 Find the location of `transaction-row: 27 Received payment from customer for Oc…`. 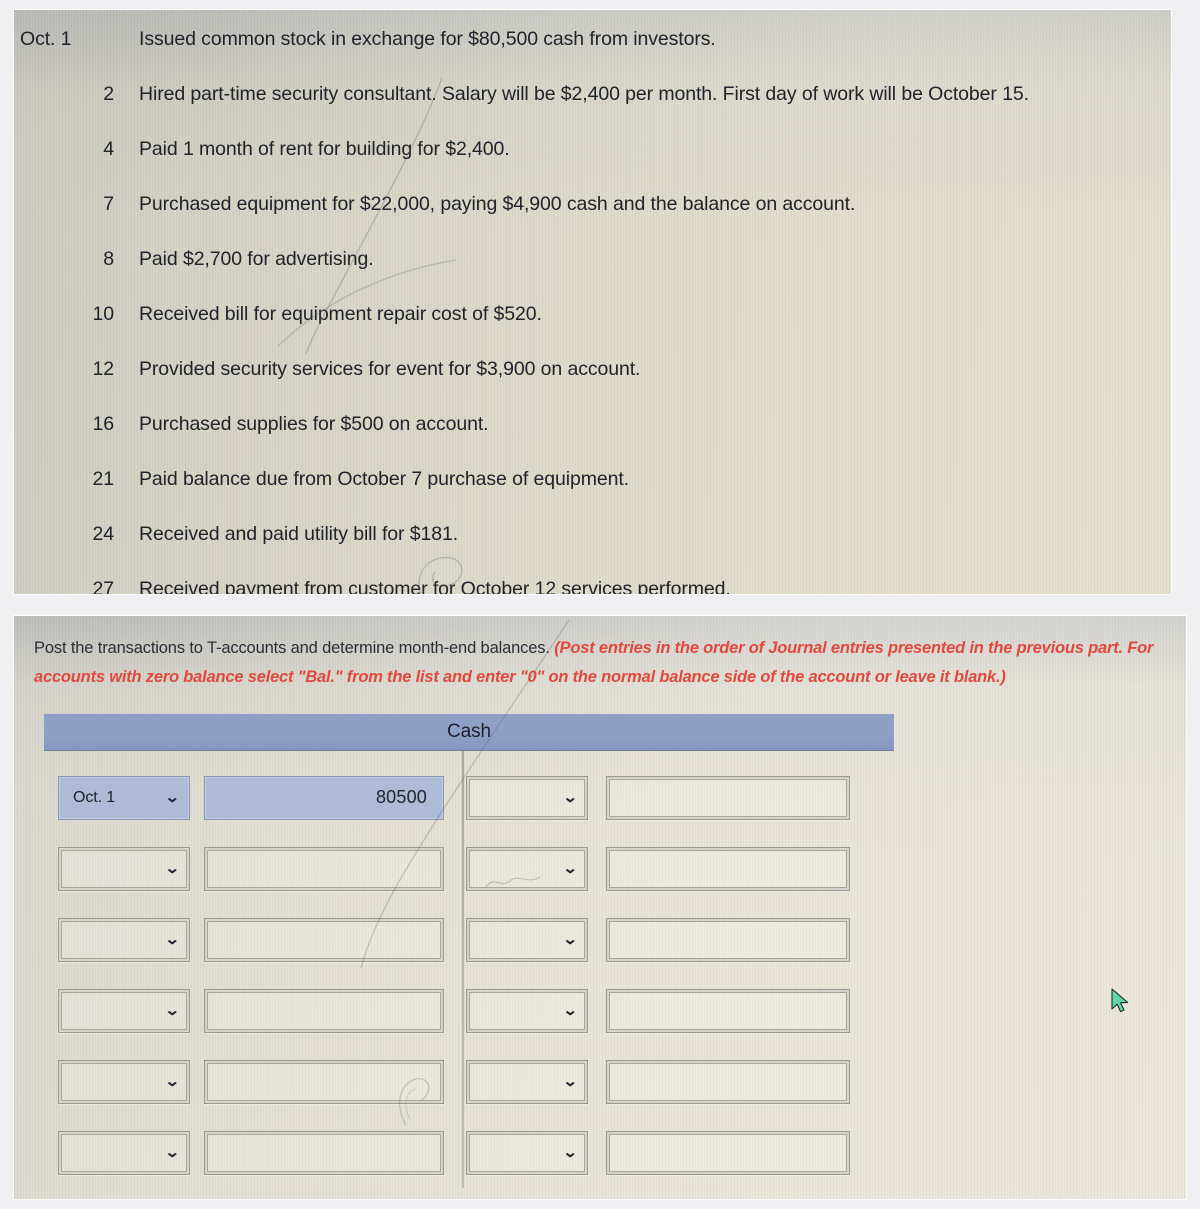

transaction-row: 27 Received payment from customer for Oc… is located at coordinates (592, 586).